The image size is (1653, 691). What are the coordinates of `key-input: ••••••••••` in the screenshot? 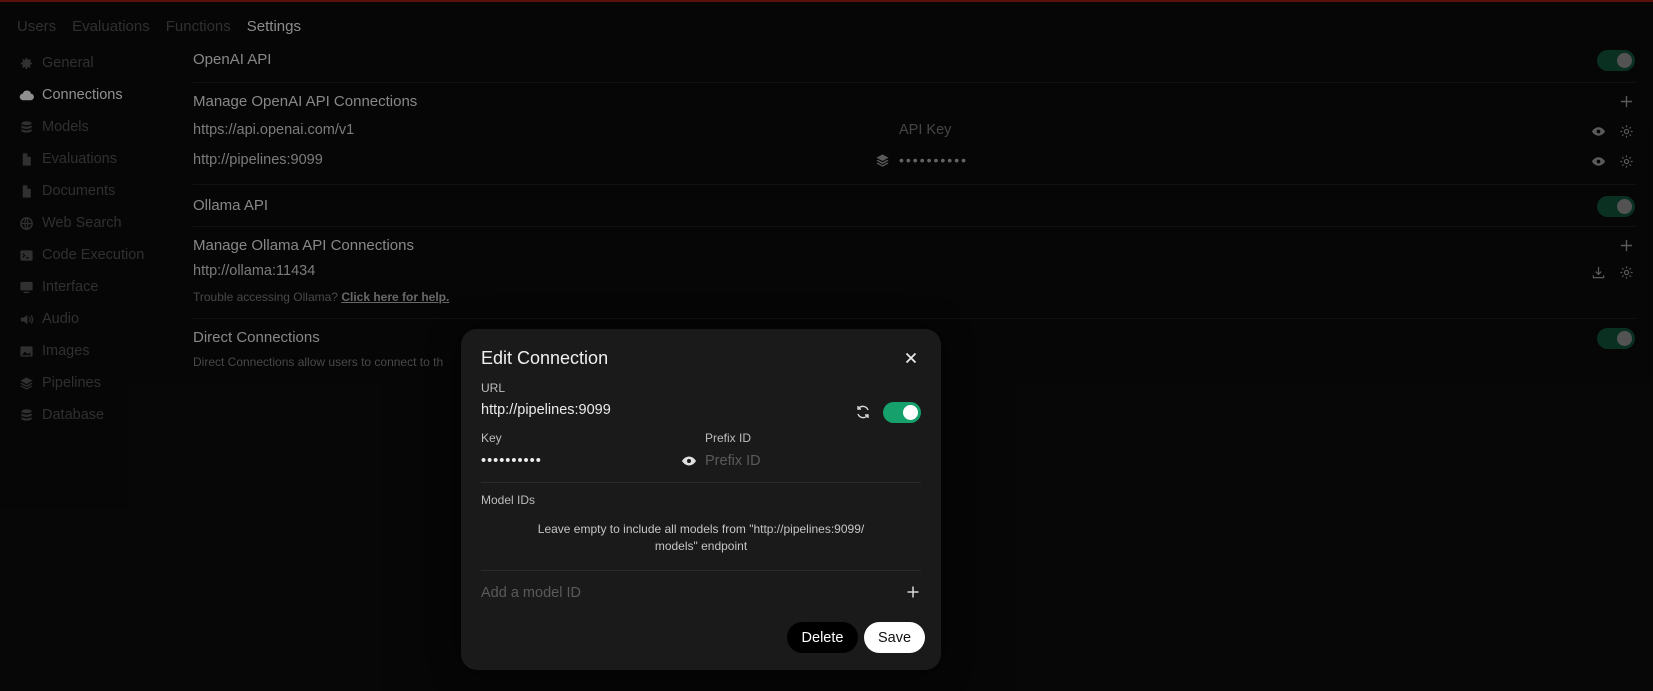 It's located at (511, 461).